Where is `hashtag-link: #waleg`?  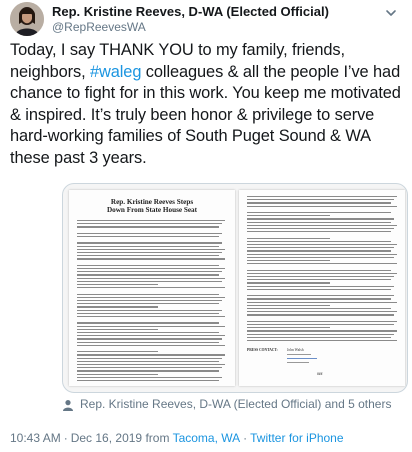
hashtag-link: #waleg is located at coordinates (115, 72).